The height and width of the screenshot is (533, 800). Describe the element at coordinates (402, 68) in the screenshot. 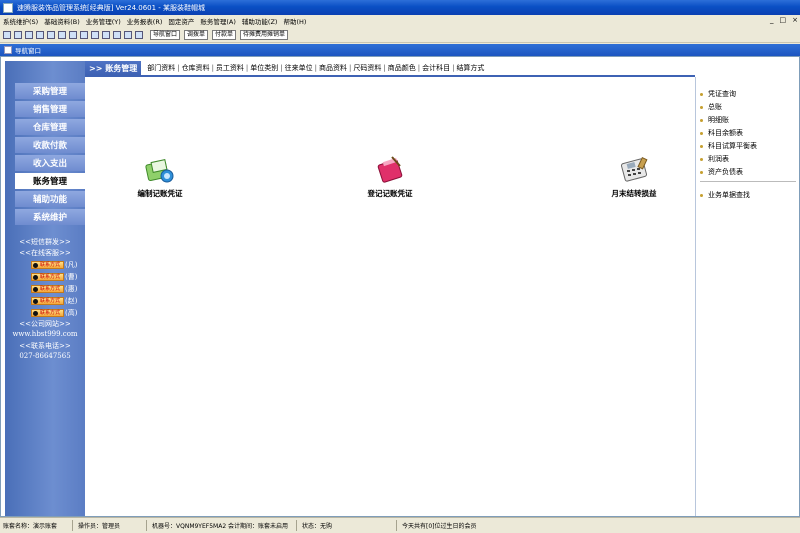

I see `link-colors: 商品颜色` at that location.